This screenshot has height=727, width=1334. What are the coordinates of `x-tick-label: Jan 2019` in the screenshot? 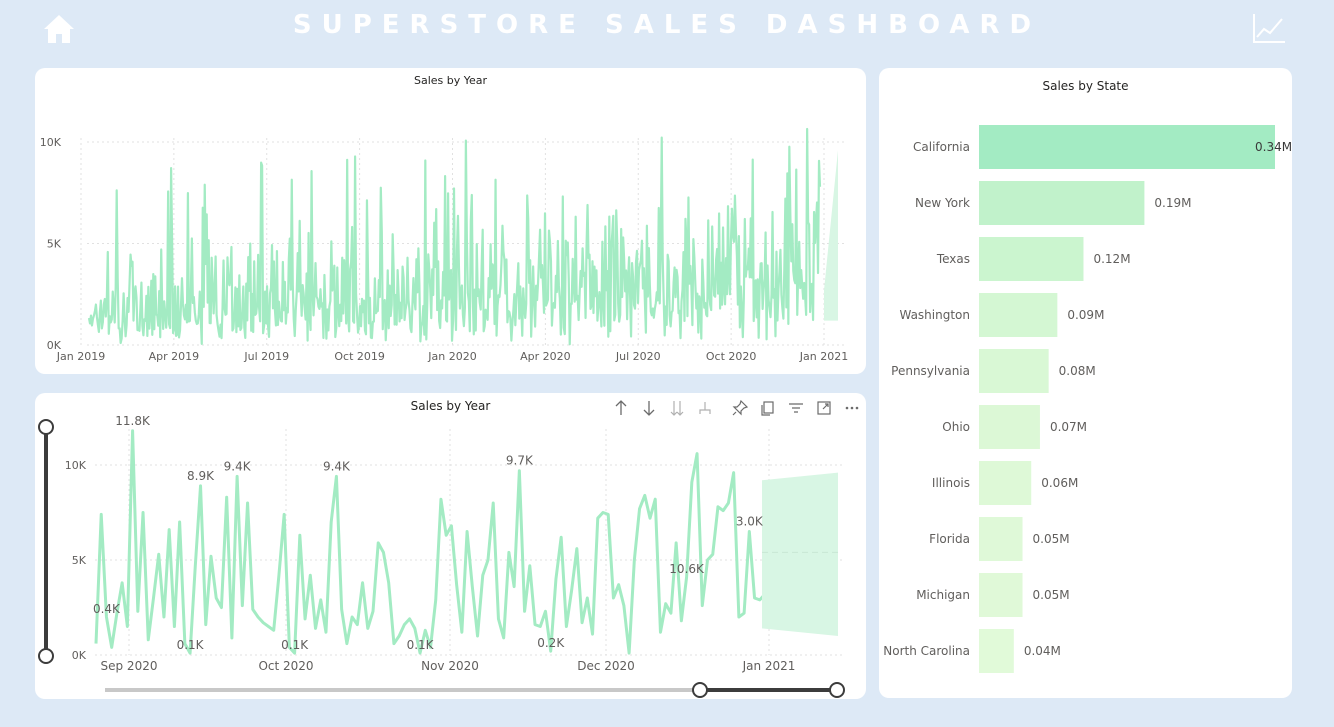 It's located at (80, 356).